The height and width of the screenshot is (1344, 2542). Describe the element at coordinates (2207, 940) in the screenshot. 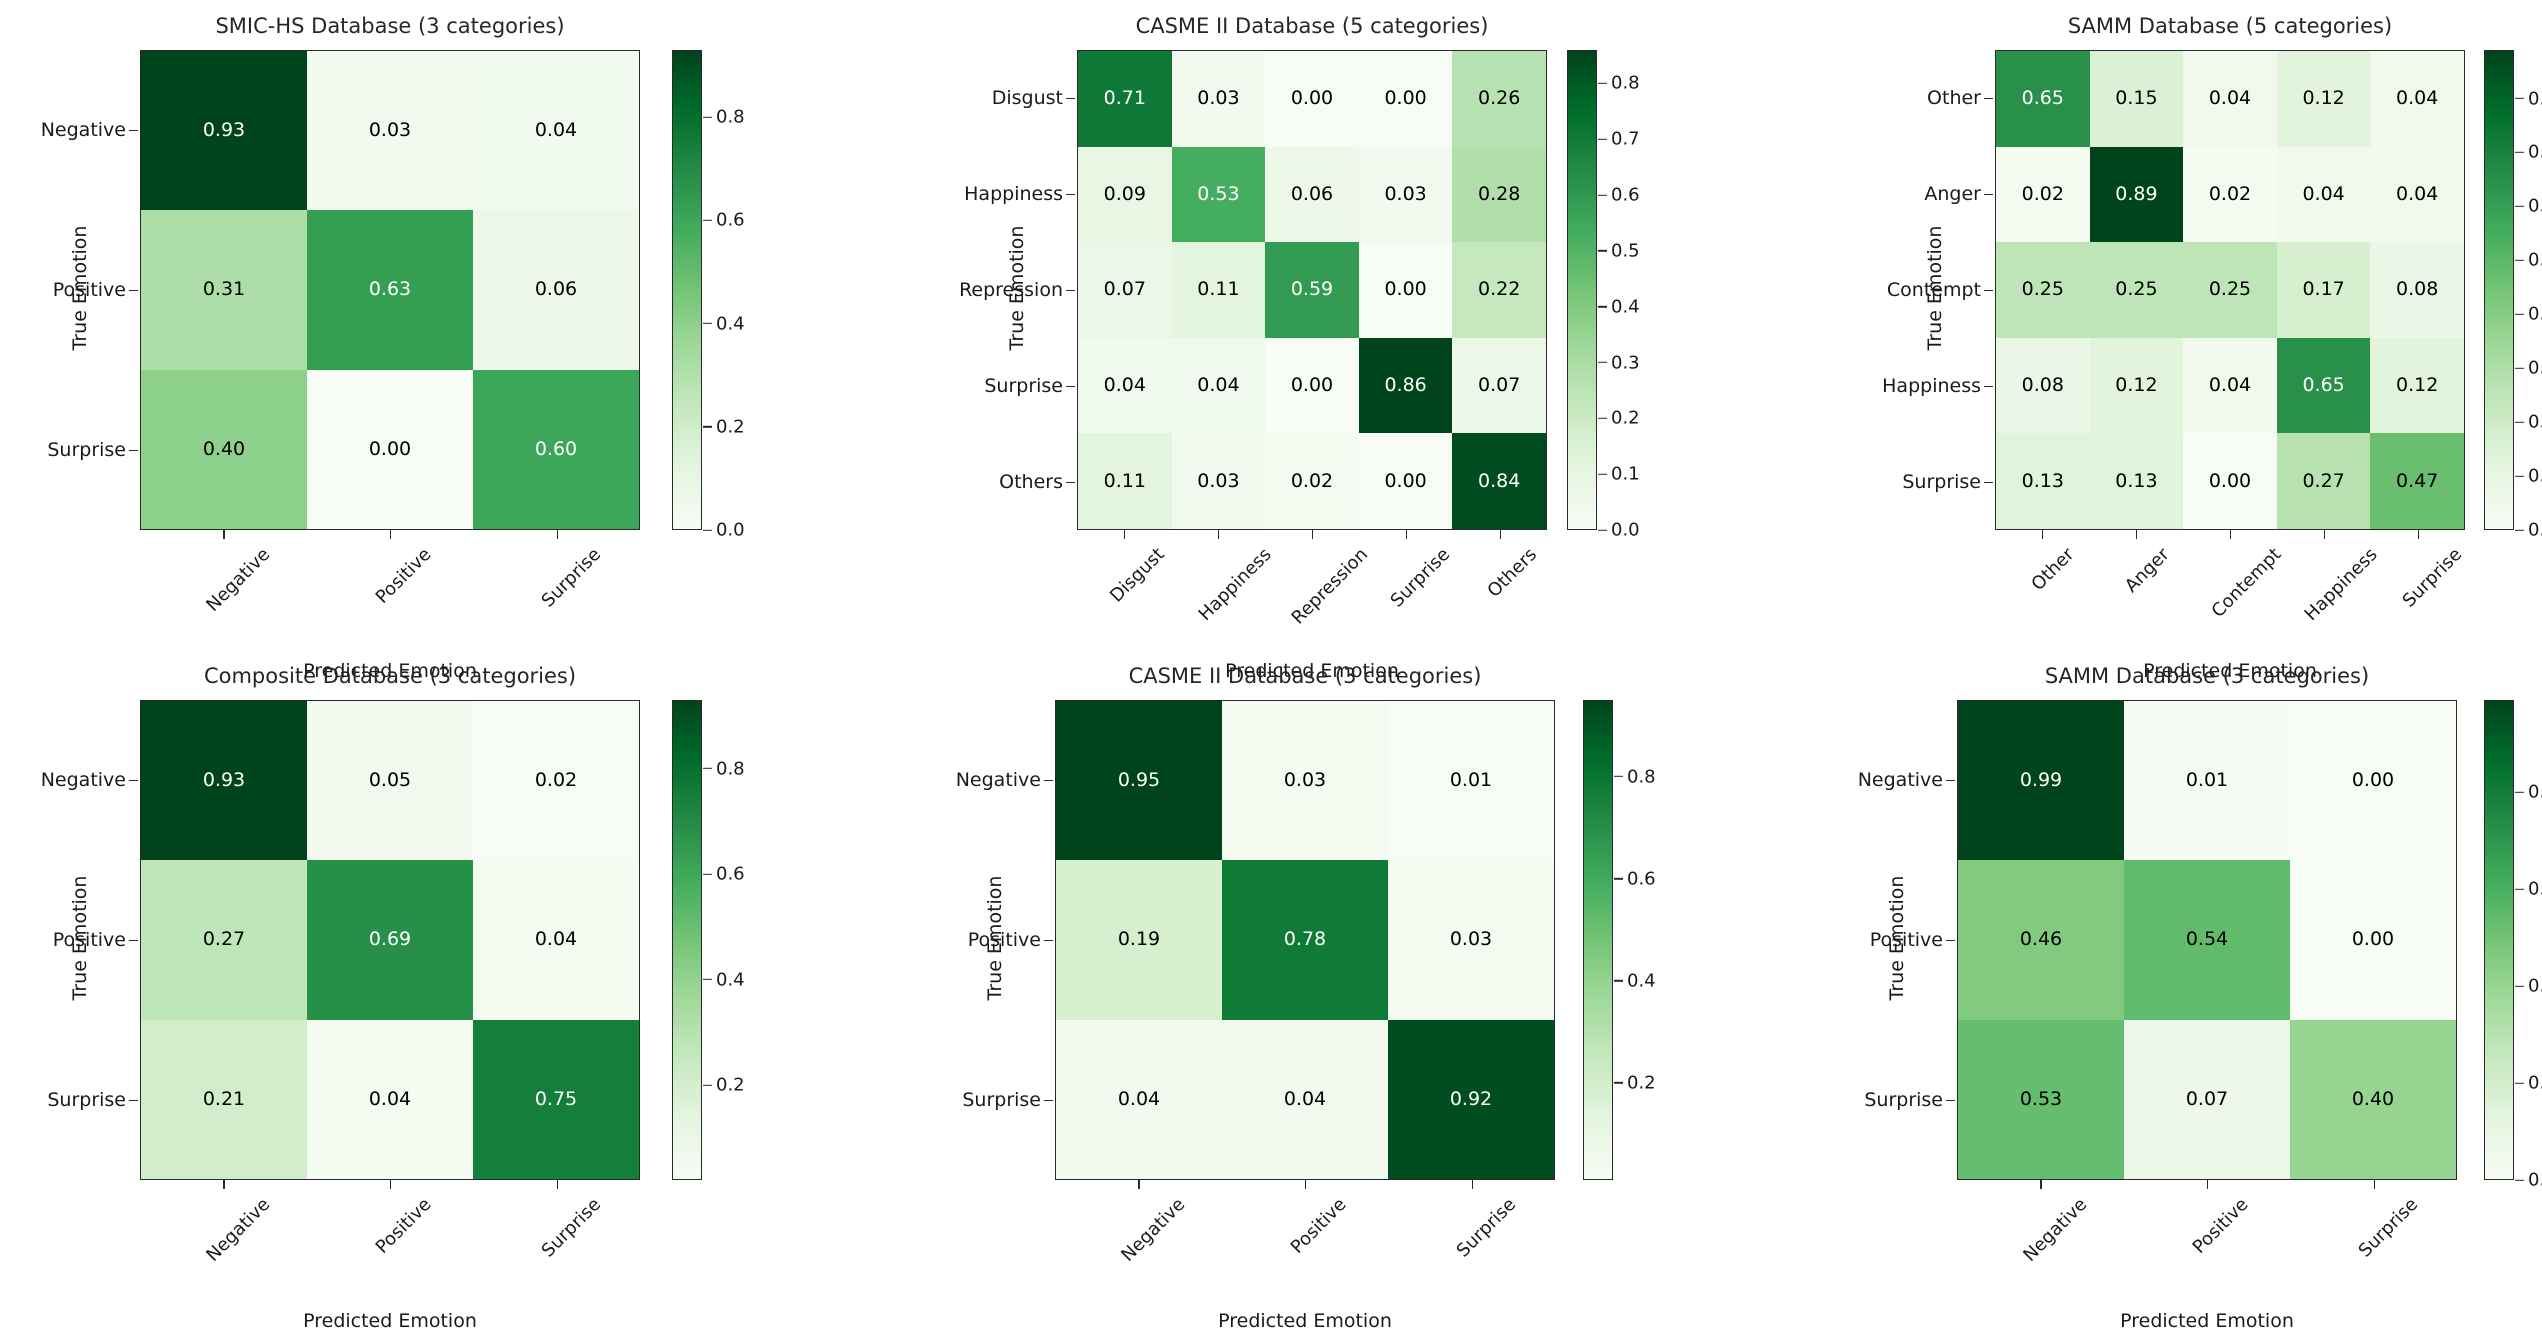

I see `heatmap-grid: 0.99 0.01 0.00 0.46 0.54 0.00 0.53 0.07 0.40` at that location.